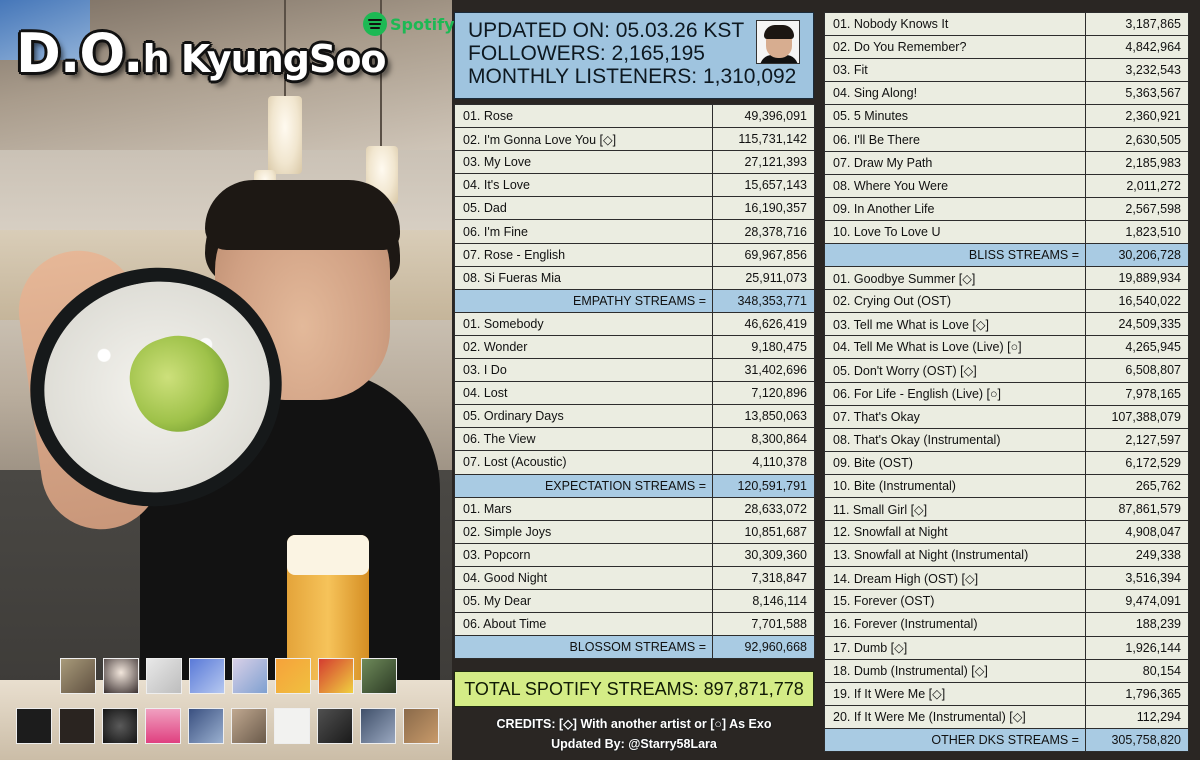 This screenshot has height=760, width=1200. Describe the element at coordinates (1137, 24) in the screenshot. I see `track-streams: 3,187,865` at that location.